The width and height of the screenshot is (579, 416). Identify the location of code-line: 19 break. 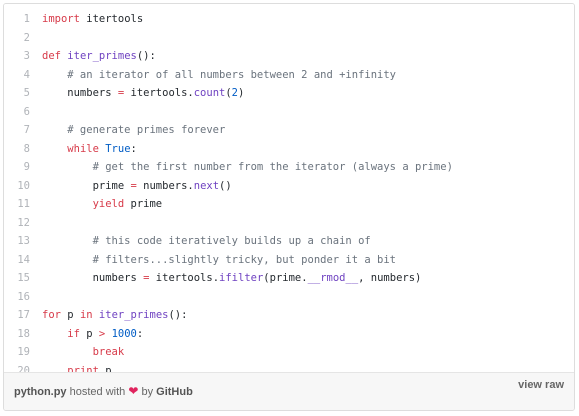
(289, 352).